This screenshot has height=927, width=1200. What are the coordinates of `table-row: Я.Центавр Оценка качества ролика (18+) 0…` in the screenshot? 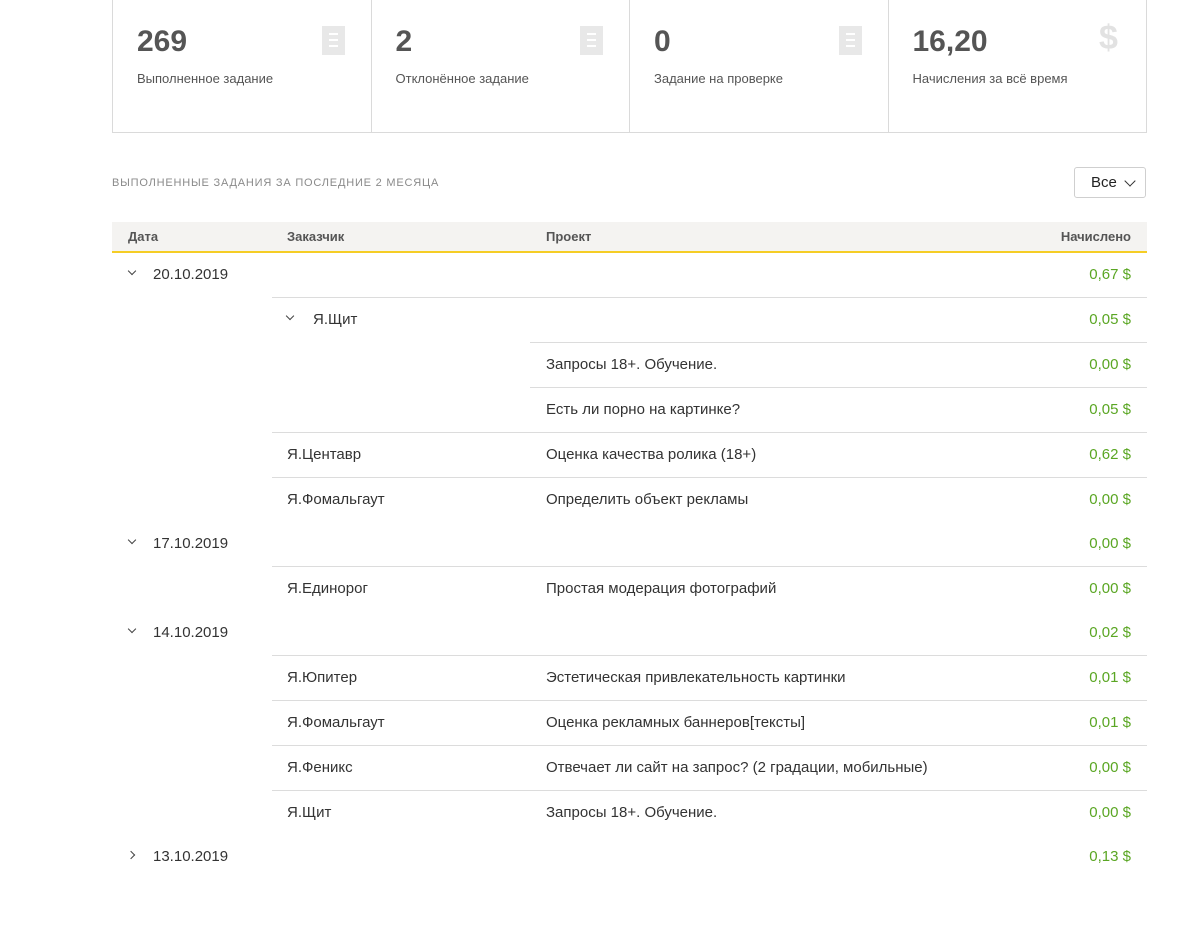 It's located at (629, 455).